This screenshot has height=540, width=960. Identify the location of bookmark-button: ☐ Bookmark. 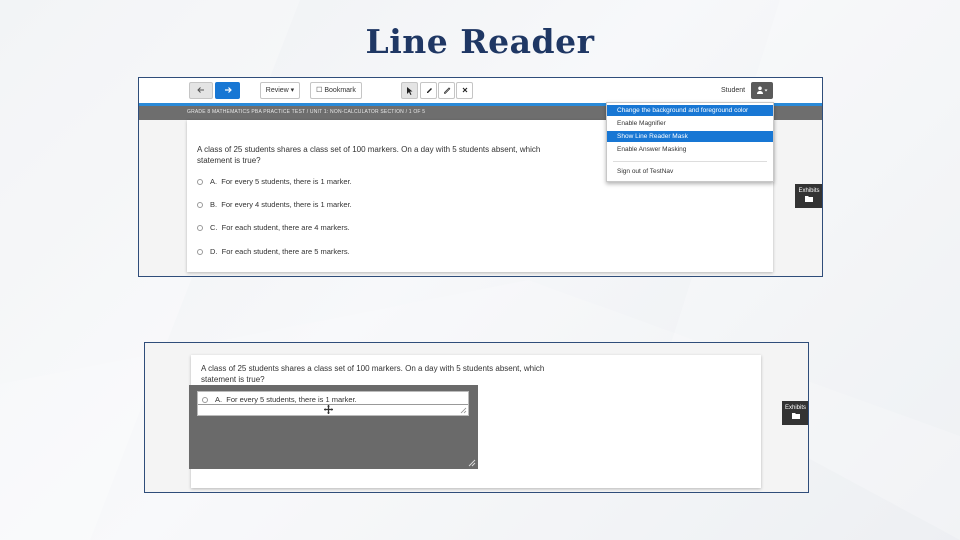
(336, 90).